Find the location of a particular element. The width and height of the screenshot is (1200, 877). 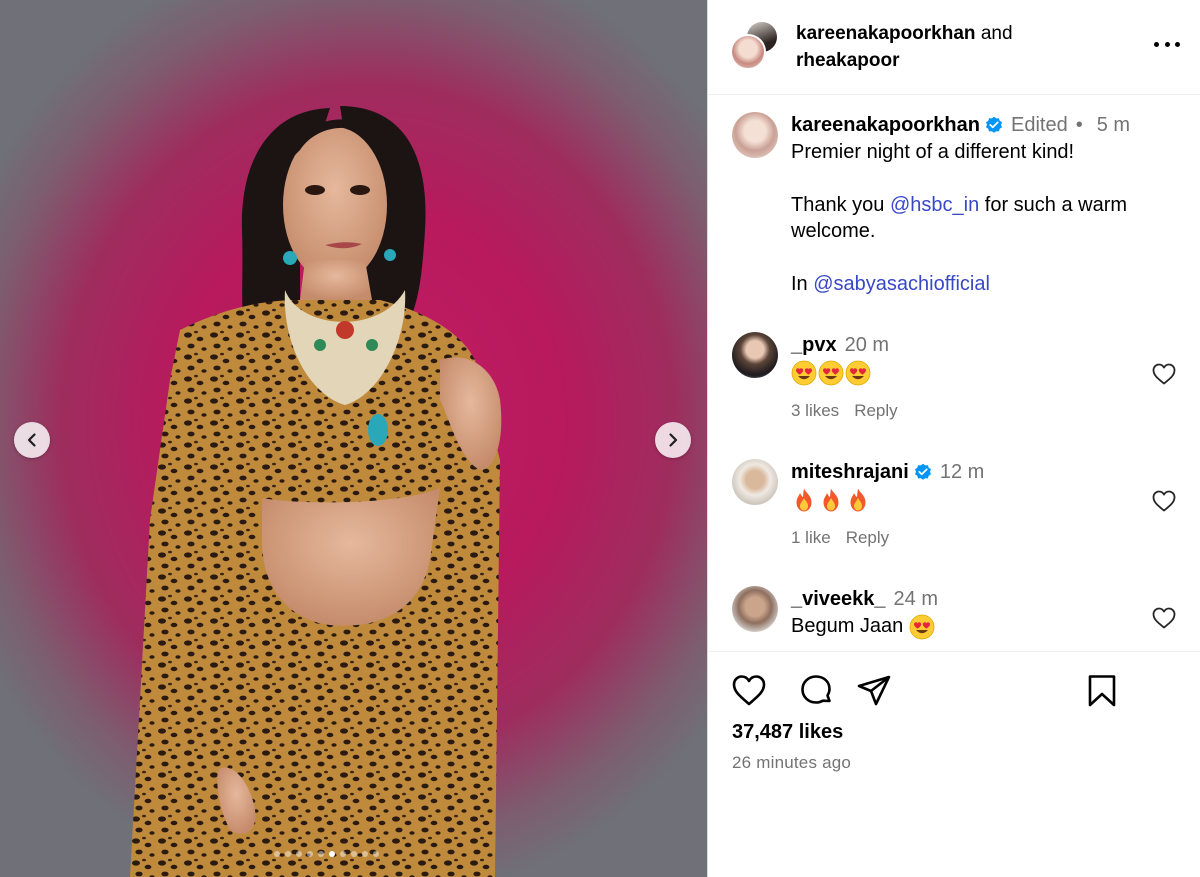

chevron-right-icon is located at coordinates (673, 440).